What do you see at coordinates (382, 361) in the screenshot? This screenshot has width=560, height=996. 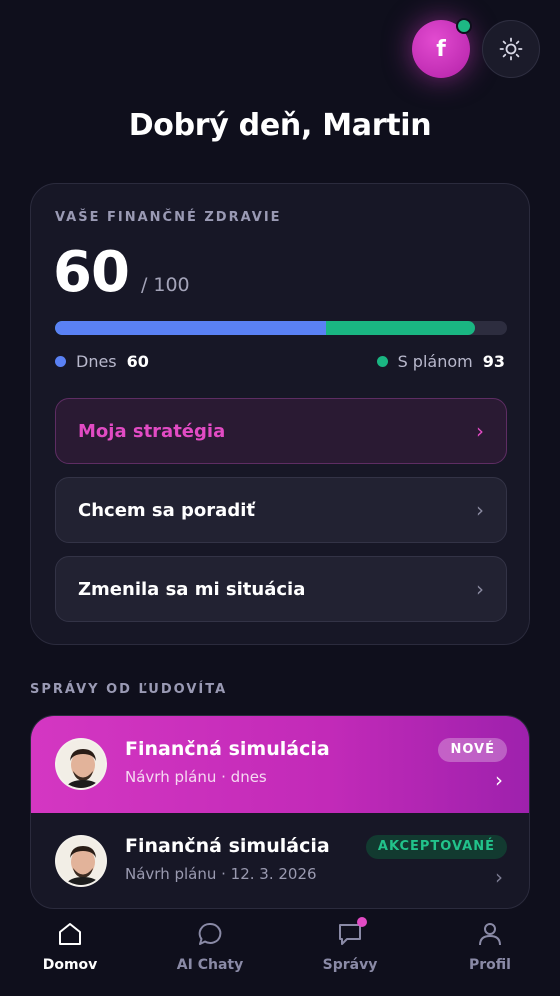 I see `legend-plan-dot` at bounding box center [382, 361].